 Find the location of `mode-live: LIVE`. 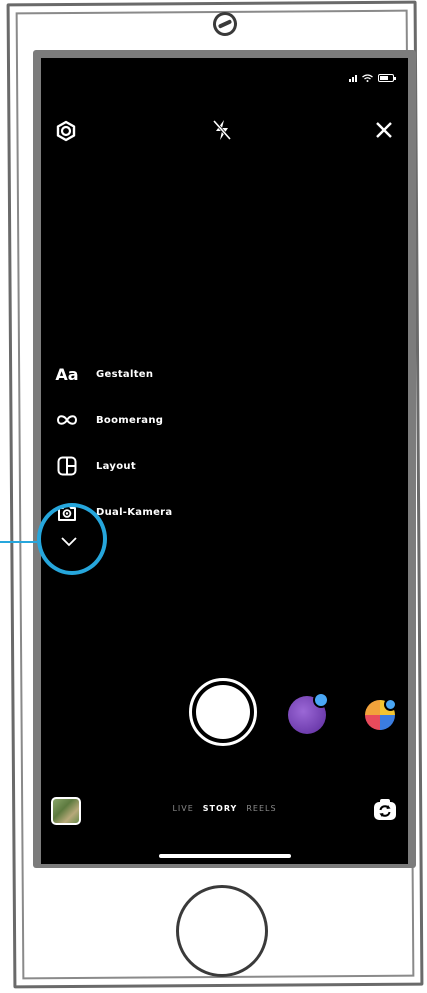

mode-live: LIVE is located at coordinates (182, 808).